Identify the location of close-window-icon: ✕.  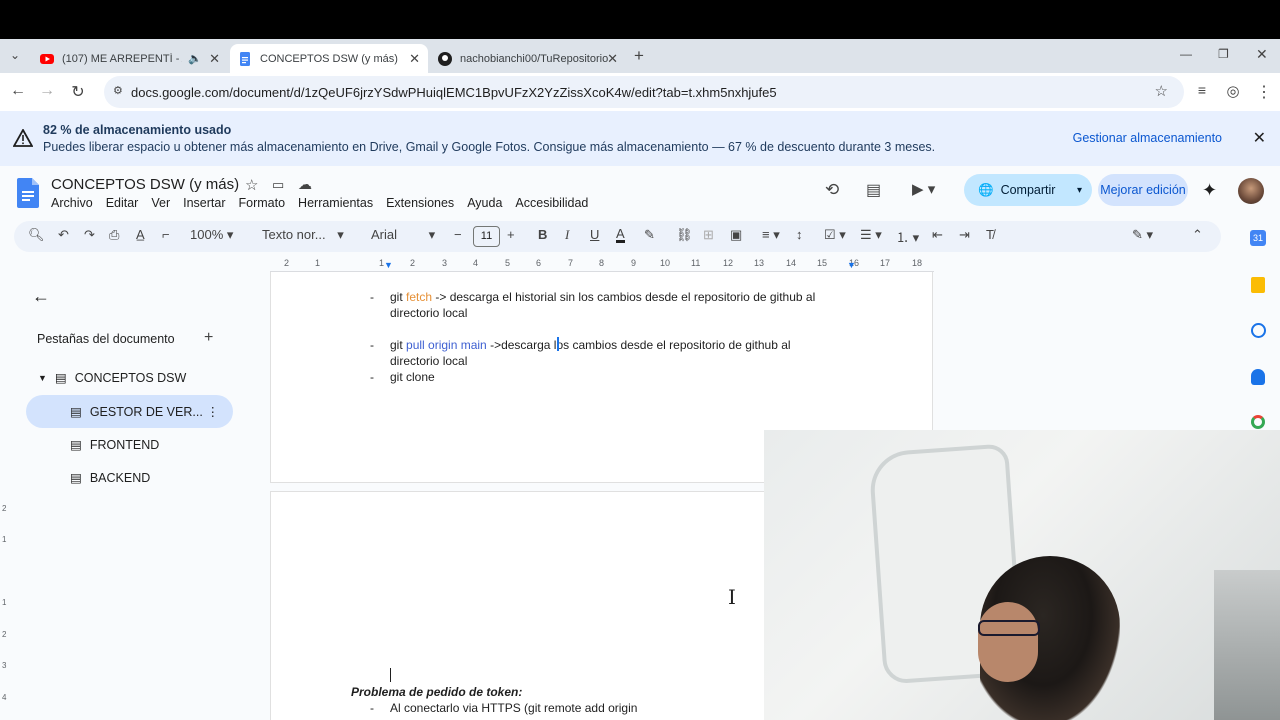
(1262, 54).